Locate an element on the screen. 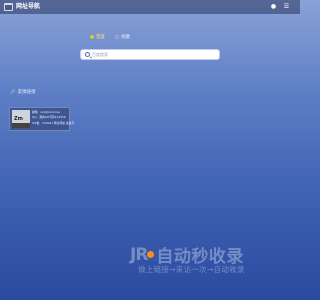  search-box is located at coordinates (150, 54).